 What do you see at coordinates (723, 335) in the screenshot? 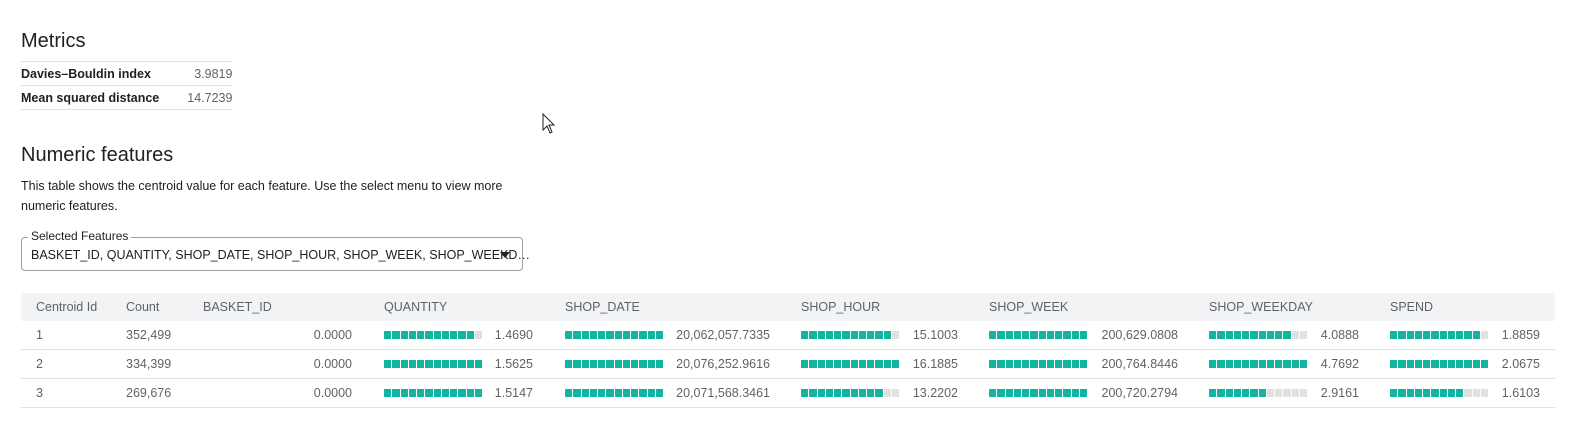
I see `shop-date-cell: 20,062,057.7335` at bounding box center [723, 335].